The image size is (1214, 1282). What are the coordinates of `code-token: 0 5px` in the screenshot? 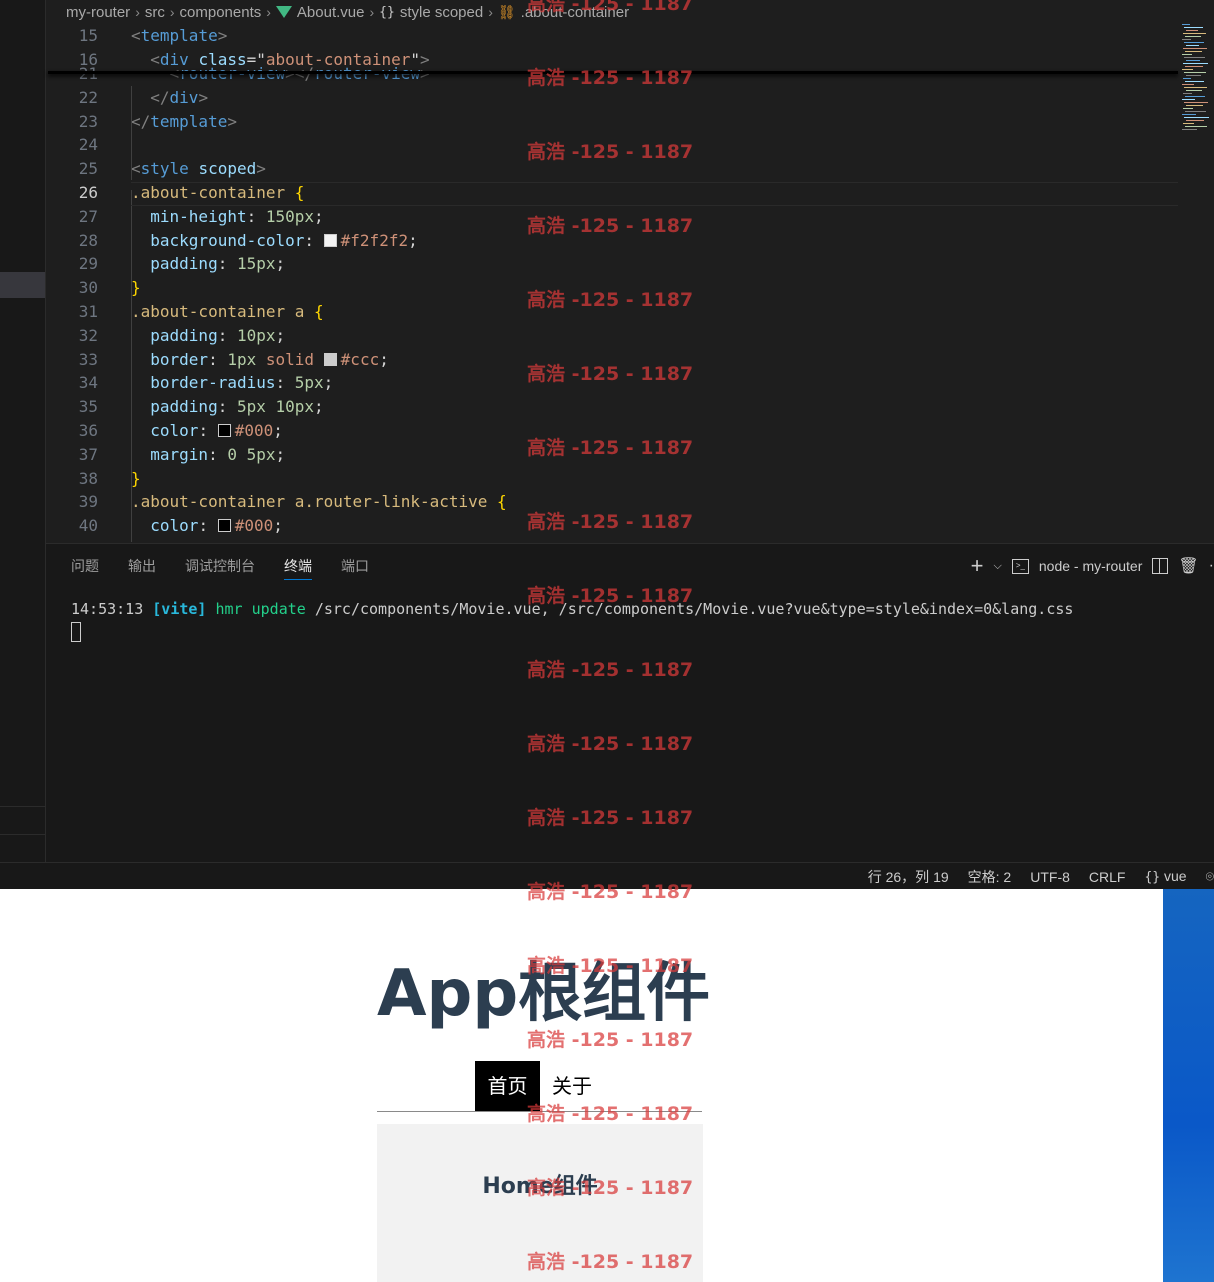 It's located at (251, 454).